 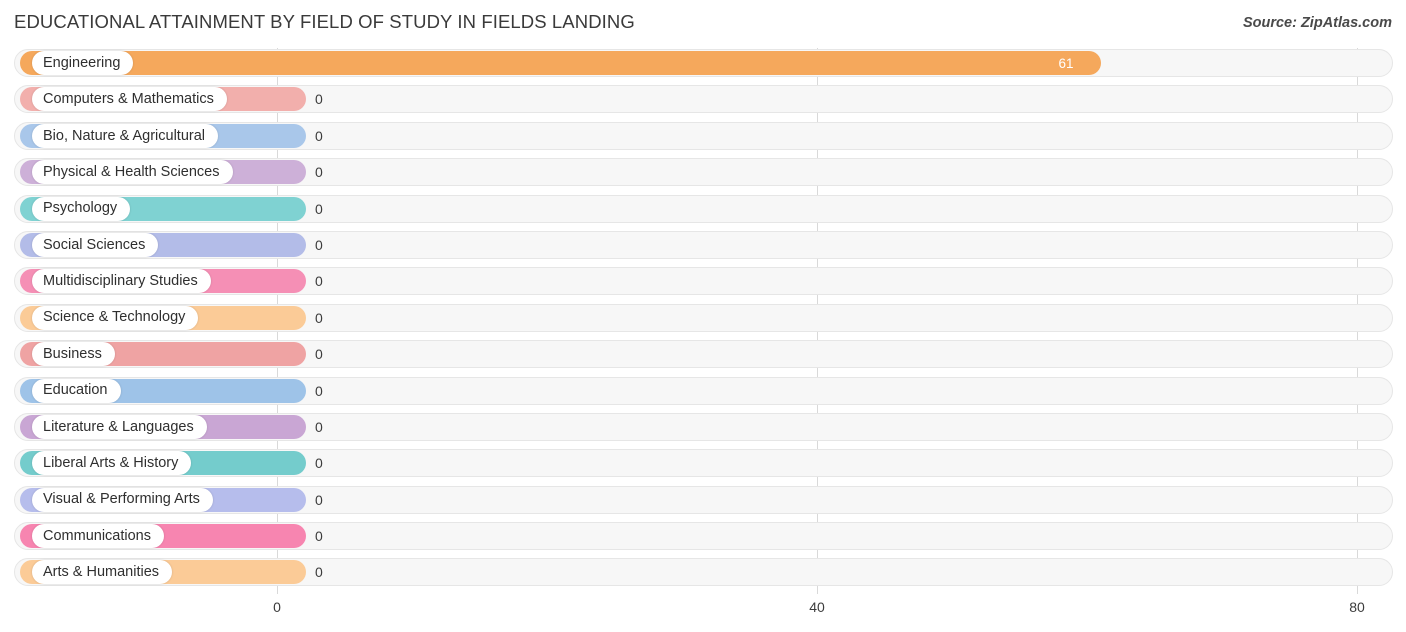 What do you see at coordinates (703, 573) in the screenshot?
I see `bar-row: Arts & Humanities 0` at bounding box center [703, 573].